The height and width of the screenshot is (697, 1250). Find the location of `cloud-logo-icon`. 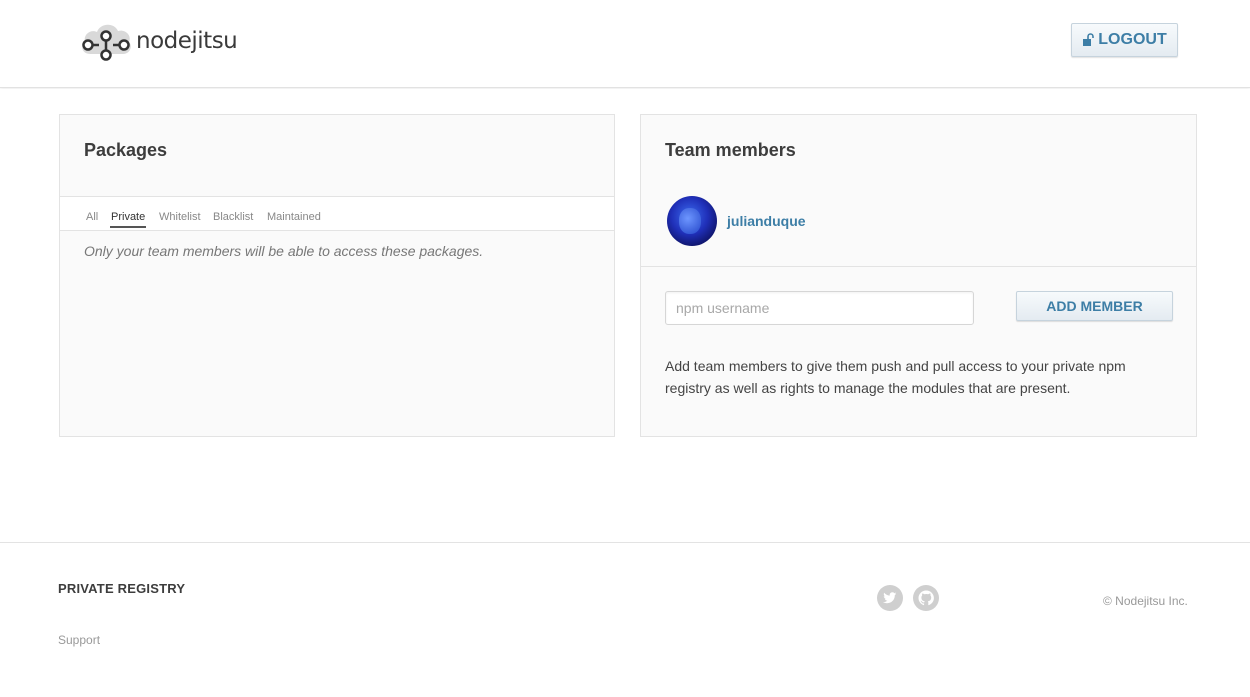

cloud-logo-icon is located at coordinates (106, 42).